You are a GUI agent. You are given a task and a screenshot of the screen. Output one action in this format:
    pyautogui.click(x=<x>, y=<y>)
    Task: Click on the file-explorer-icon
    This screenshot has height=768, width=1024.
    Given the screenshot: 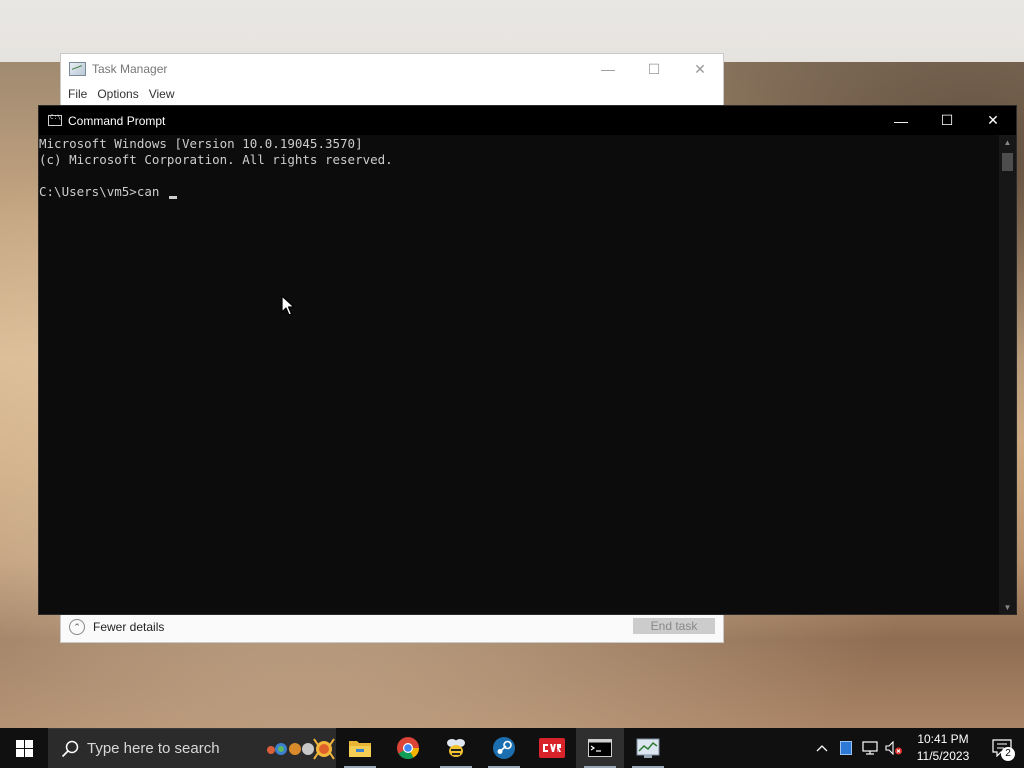 What is the action you would take?
    pyautogui.click(x=360, y=749)
    